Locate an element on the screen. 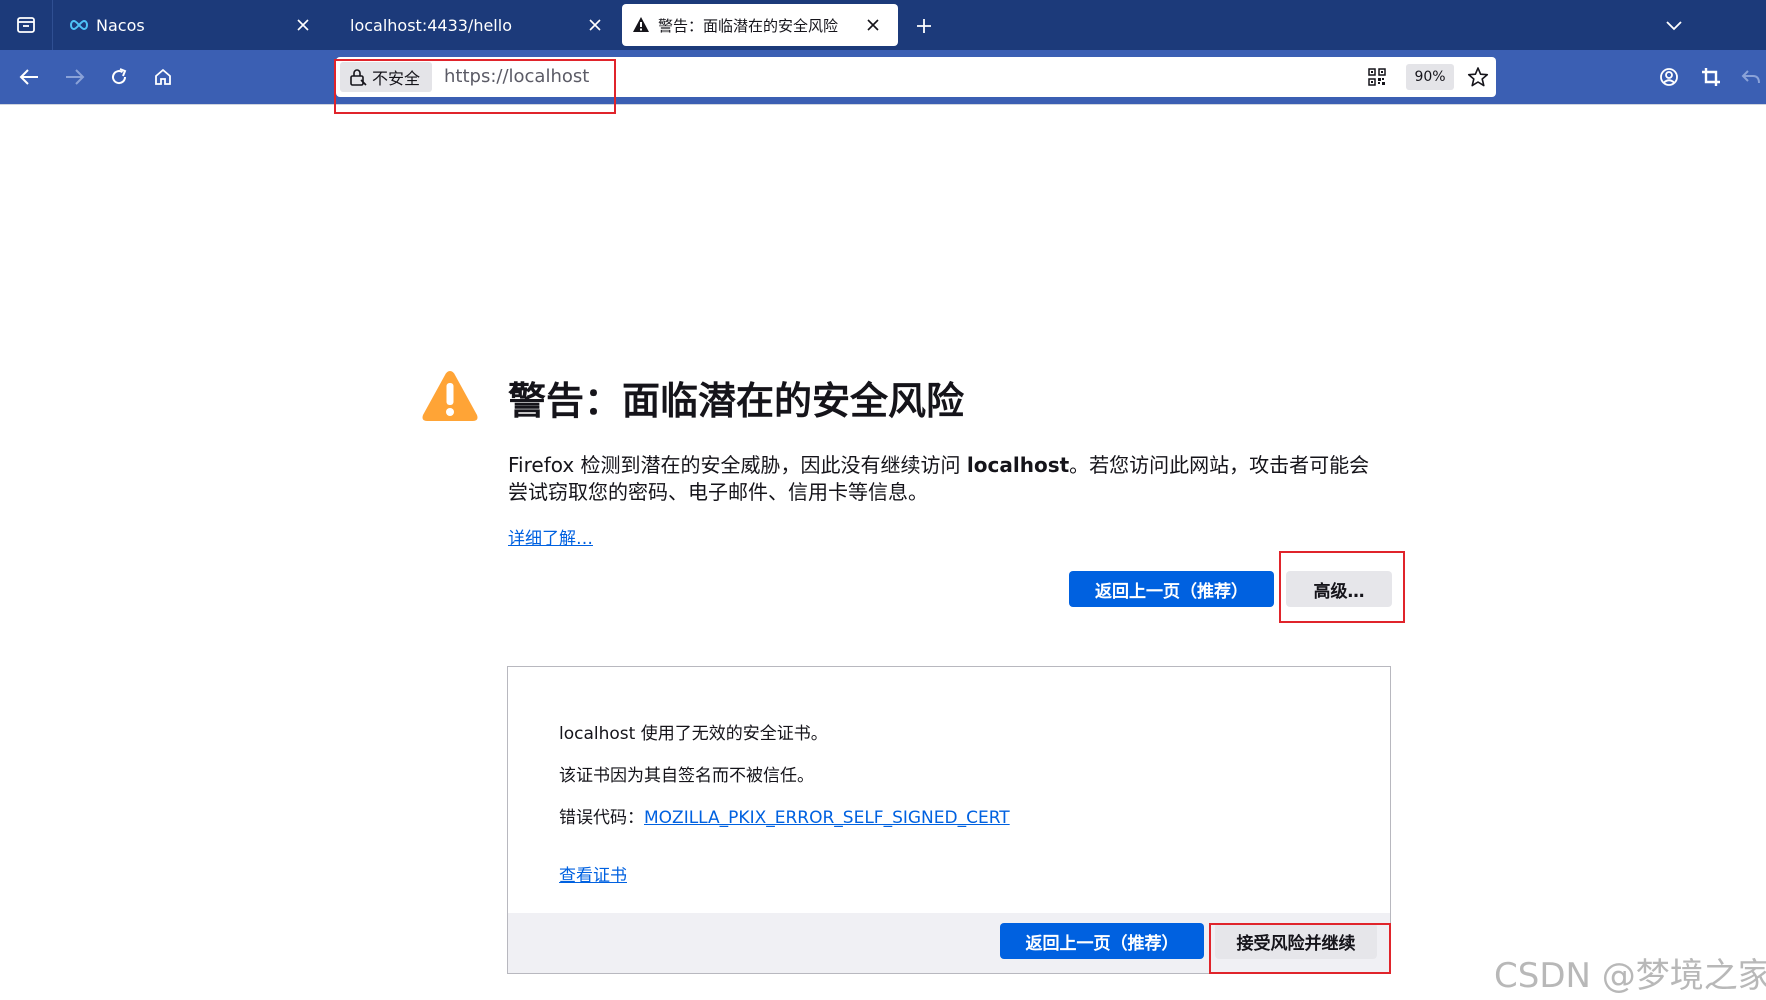 Image resolution: width=1766 pixels, height=1000 pixels. tab-nacos: Nacos is located at coordinates (191, 25).